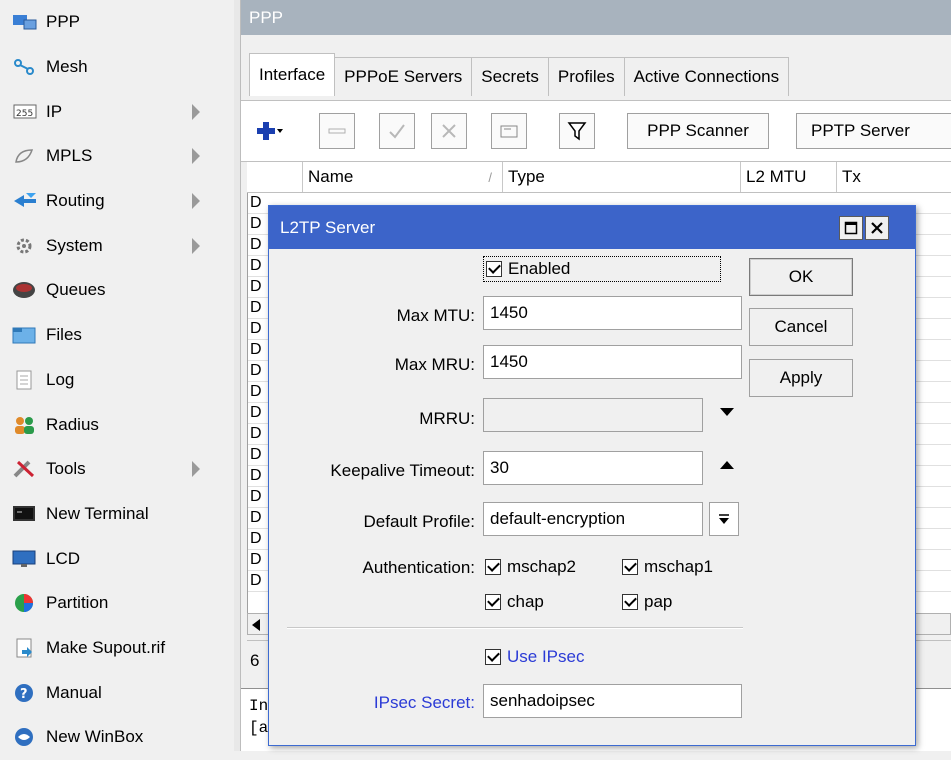  What do you see at coordinates (74, 692) in the screenshot?
I see `sidebar-item-label: Manual` at bounding box center [74, 692].